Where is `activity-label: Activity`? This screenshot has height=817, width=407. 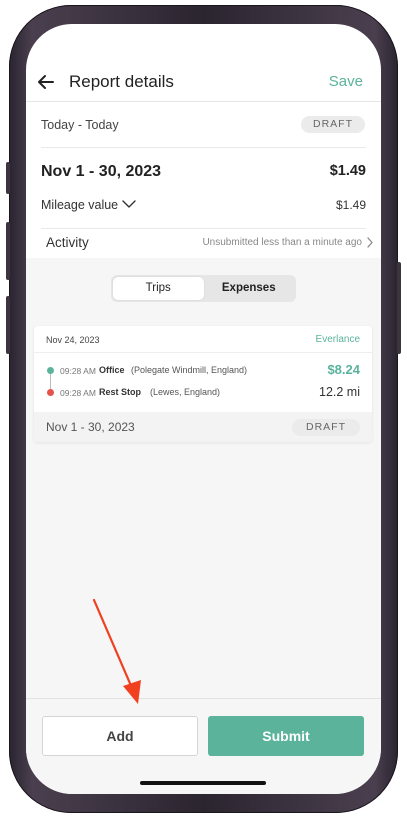 activity-label: Activity is located at coordinates (67, 242).